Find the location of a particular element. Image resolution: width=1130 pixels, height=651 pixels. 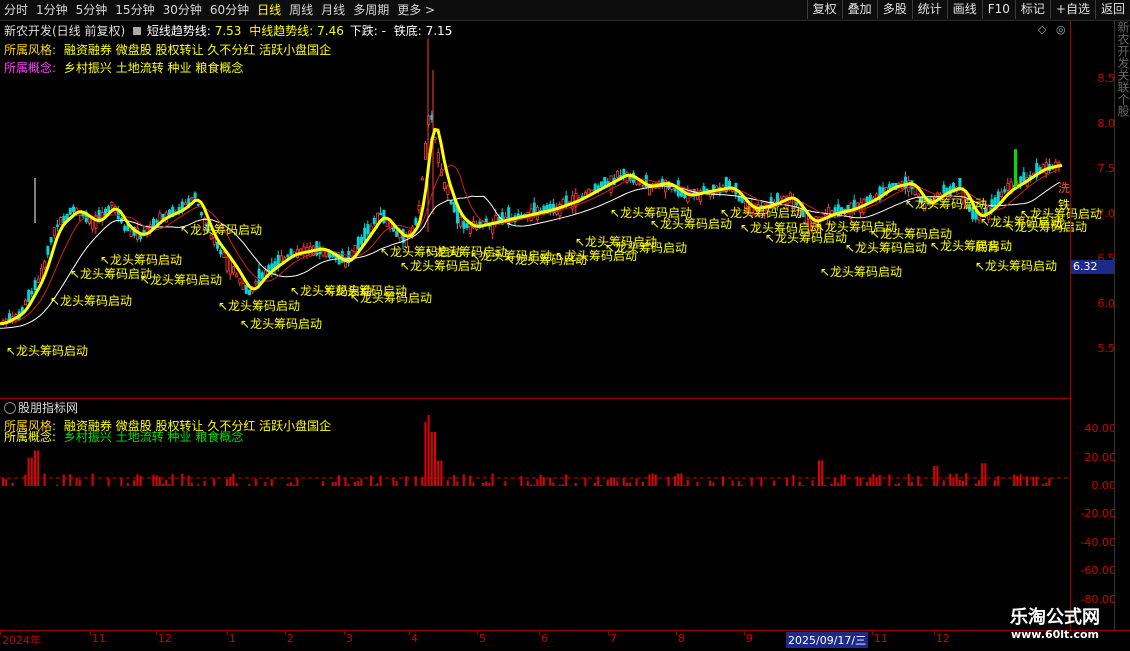

related-stocks-strip: 新农开发关联个股 is located at coordinates (1122, 325).